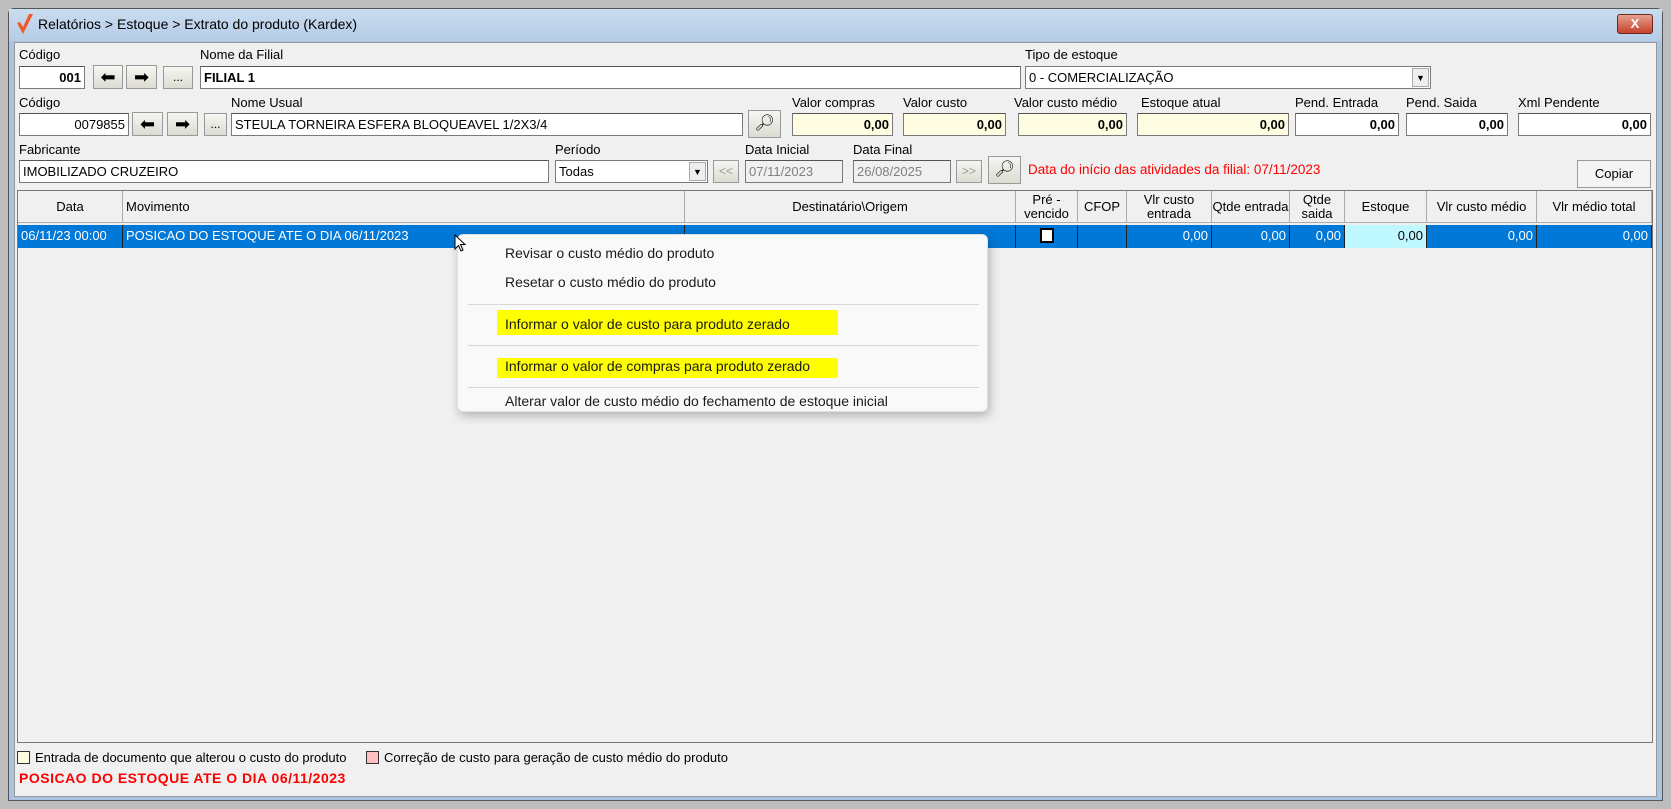 Image resolution: width=1671 pixels, height=809 pixels. What do you see at coordinates (935, 102) in the screenshot?
I see `valor-custo-label: Valor custo` at bounding box center [935, 102].